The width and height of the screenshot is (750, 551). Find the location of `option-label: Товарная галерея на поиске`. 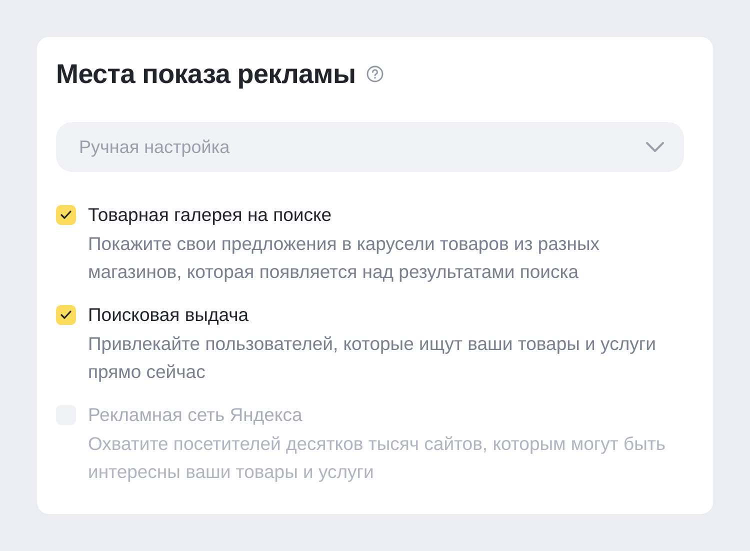

option-label: Товарная галерея на поиске is located at coordinates (388, 215).